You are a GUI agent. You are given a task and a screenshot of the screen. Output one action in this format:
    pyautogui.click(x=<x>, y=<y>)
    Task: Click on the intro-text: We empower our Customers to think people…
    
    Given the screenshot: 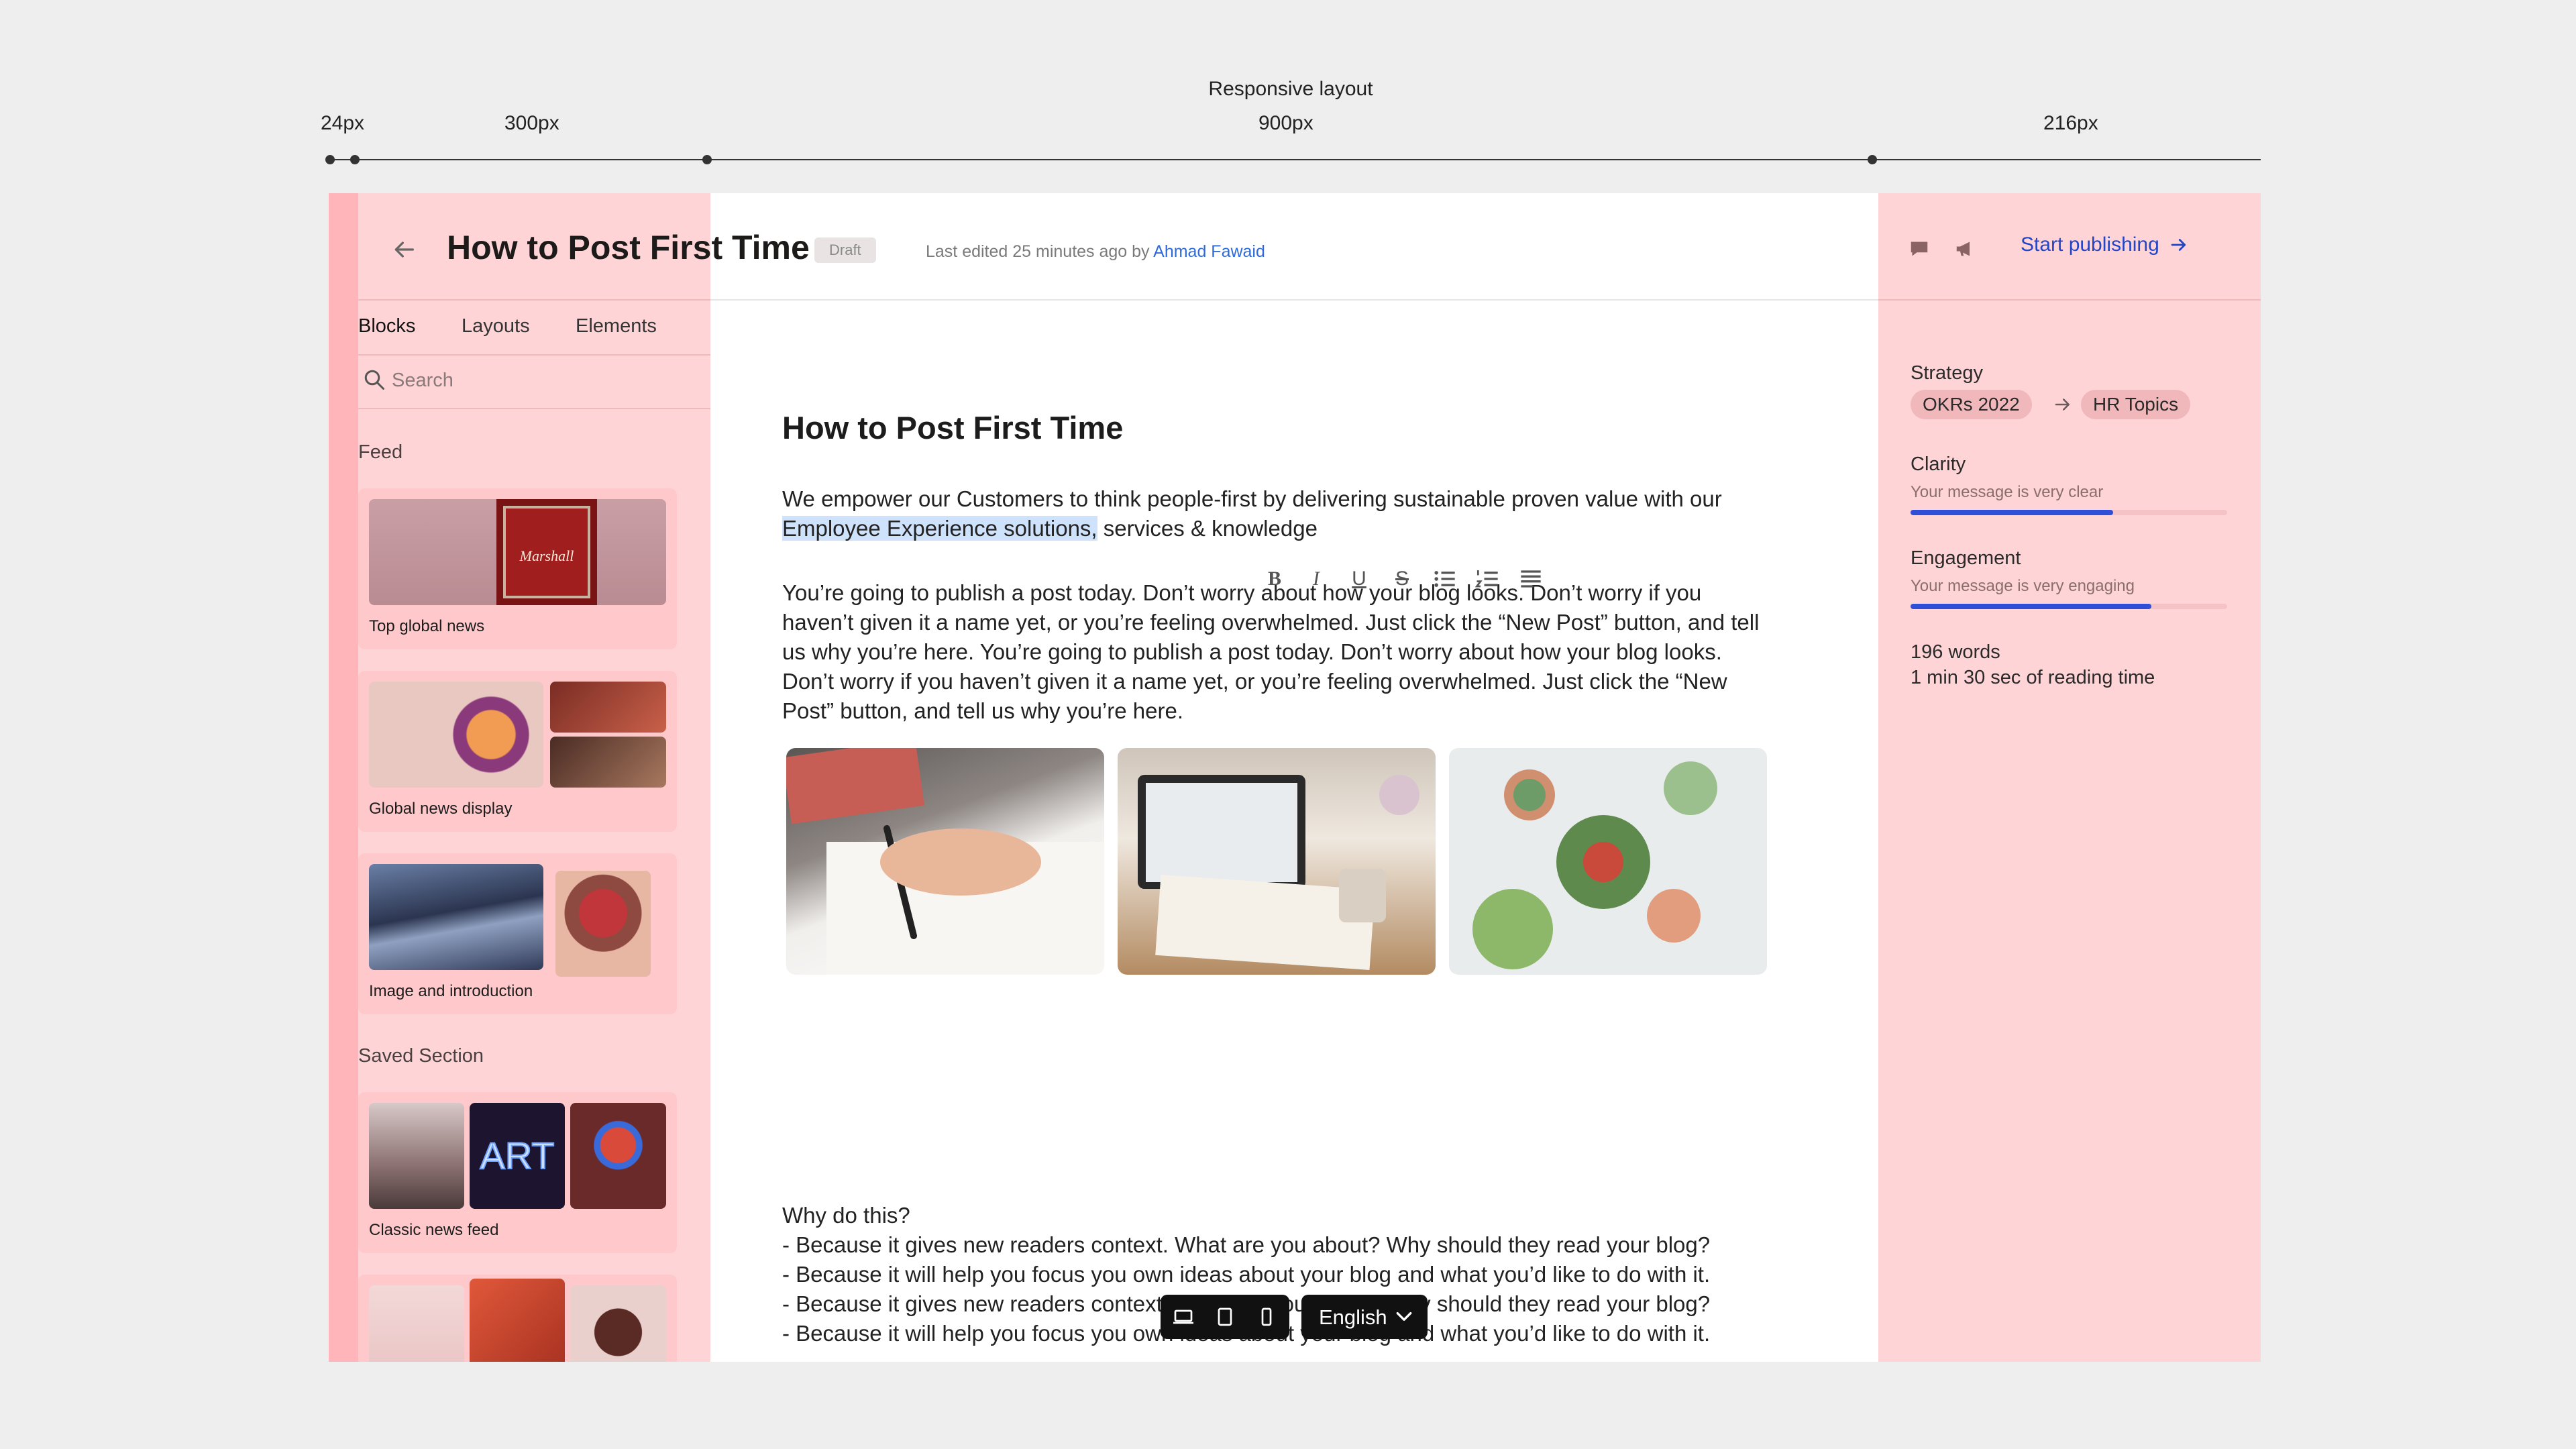 What is the action you would take?
    pyautogui.click(x=1252, y=498)
    